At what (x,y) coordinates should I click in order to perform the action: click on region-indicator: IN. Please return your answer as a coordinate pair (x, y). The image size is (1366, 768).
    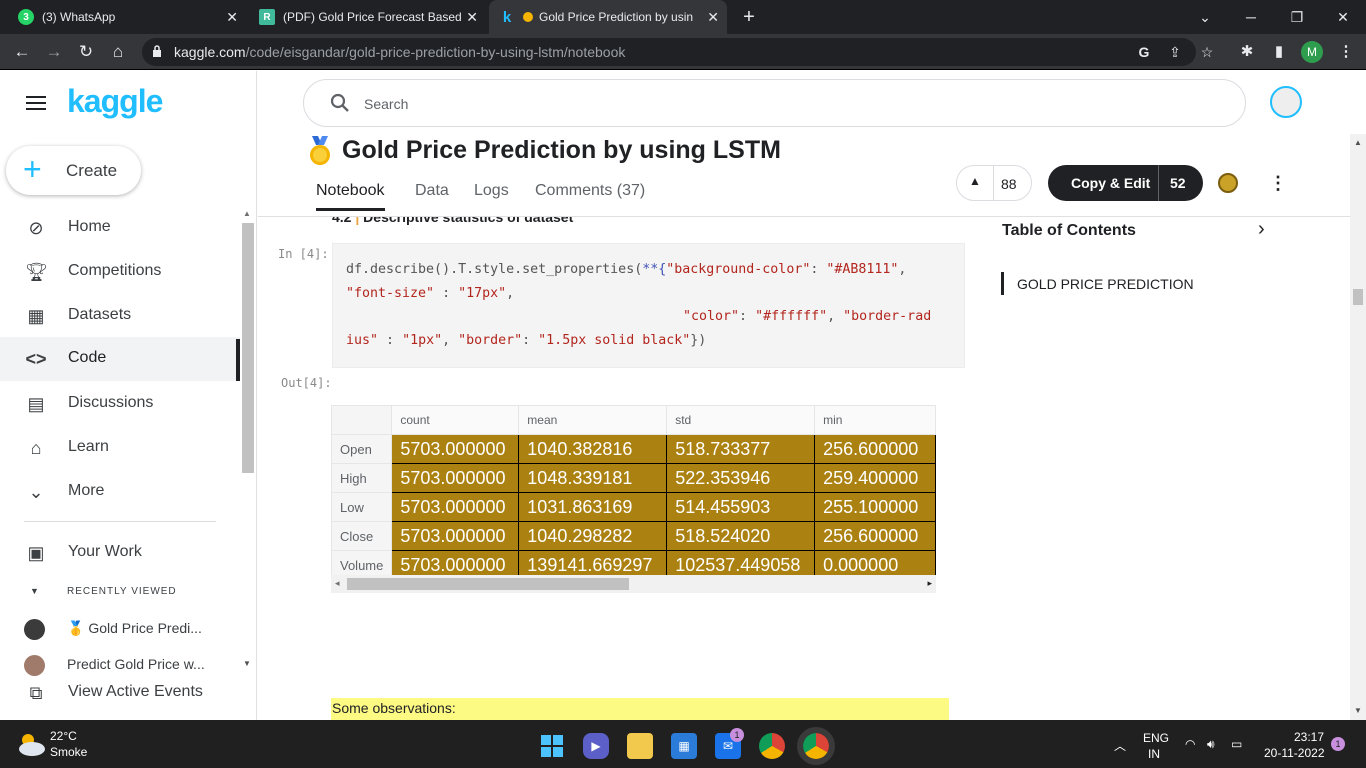
    Looking at the image, I should click on (1154, 754).